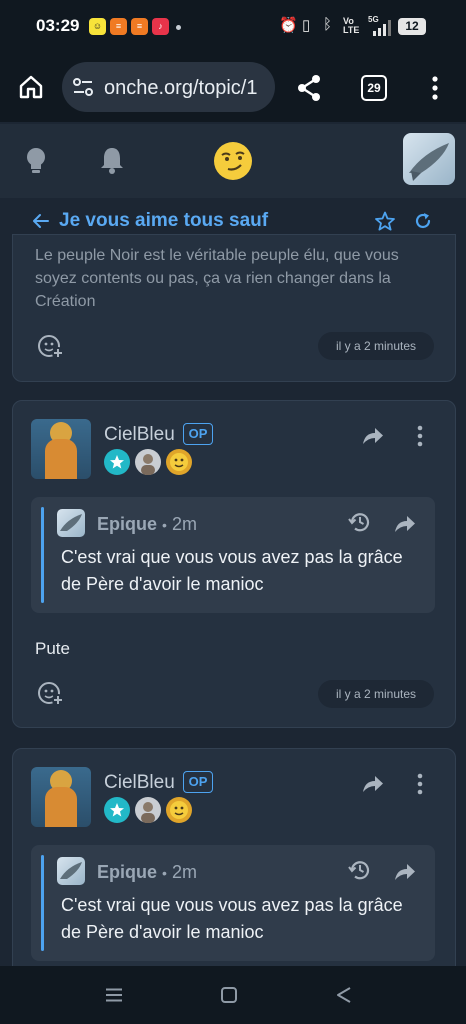  I want to click on back-nav-icon, so click(344, 995).